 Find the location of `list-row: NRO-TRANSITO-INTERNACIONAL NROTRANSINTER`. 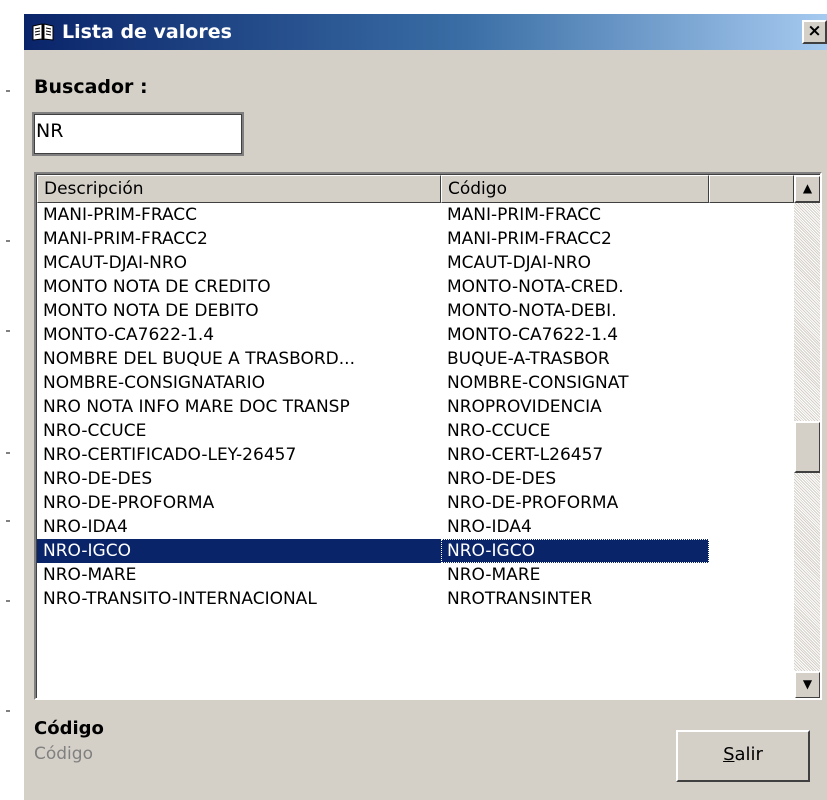

list-row: NRO-TRANSITO-INTERNACIONAL NROTRANSINTER is located at coordinates (415, 599).